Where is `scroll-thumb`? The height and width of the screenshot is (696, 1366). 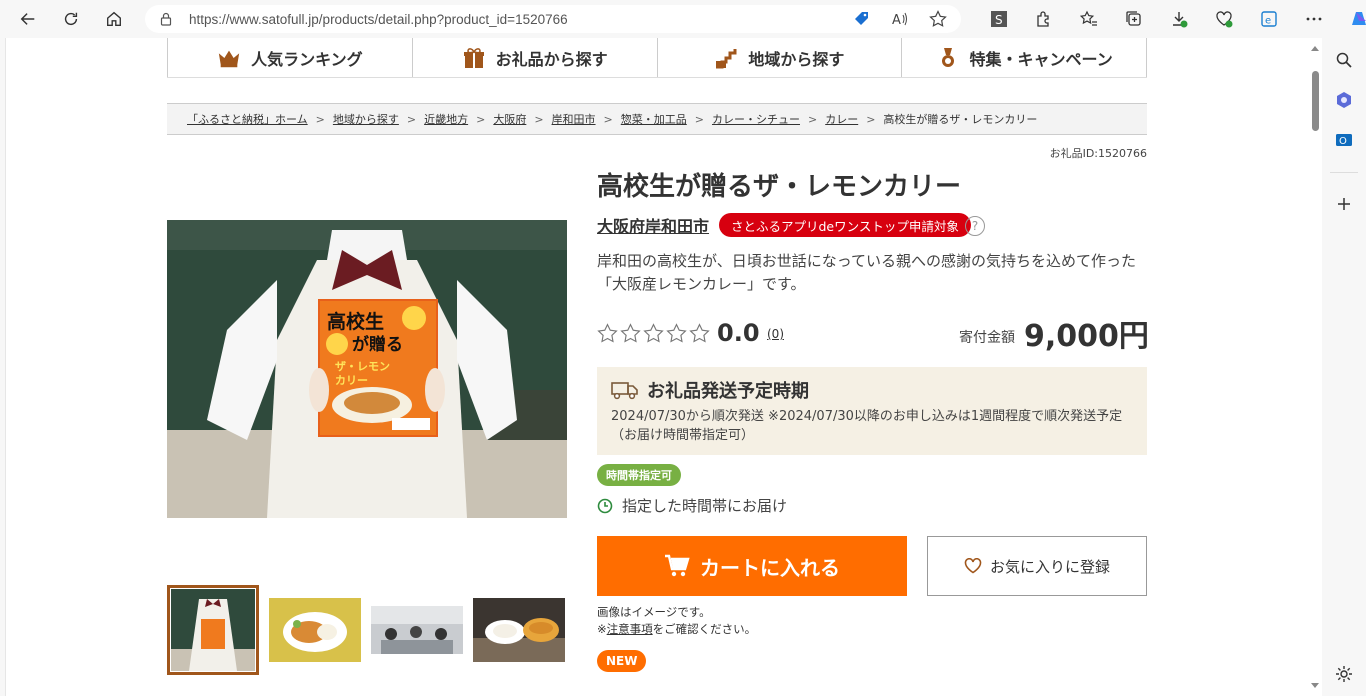 scroll-thumb is located at coordinates (1315, 101).